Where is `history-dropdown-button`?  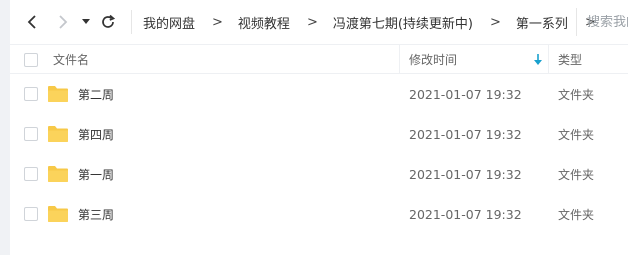 history-dropdown-button is located at coordinates (86, 22).